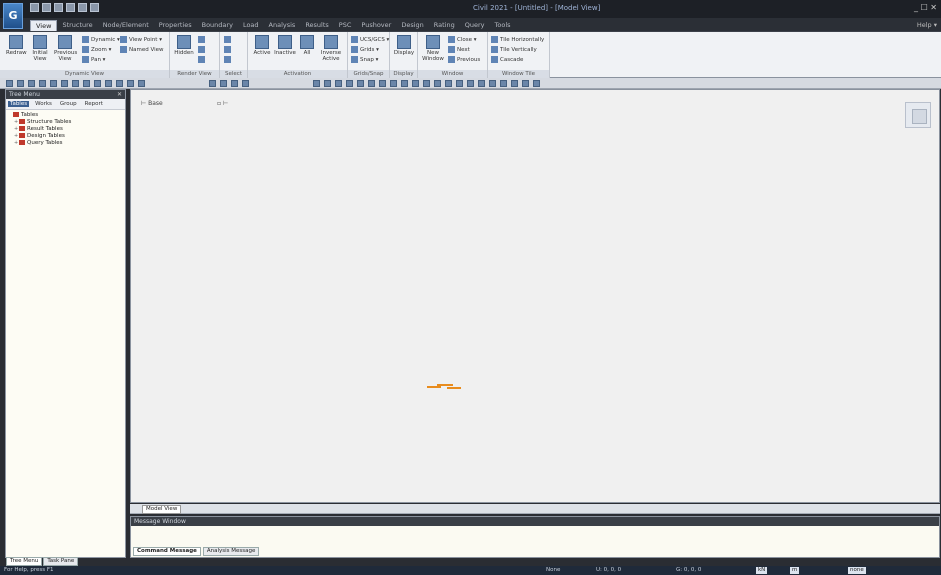  What do you see at coordinates (462, 39) in the screenshot?
I see `close-button: Close ▾` at bounding box center [462, 39].